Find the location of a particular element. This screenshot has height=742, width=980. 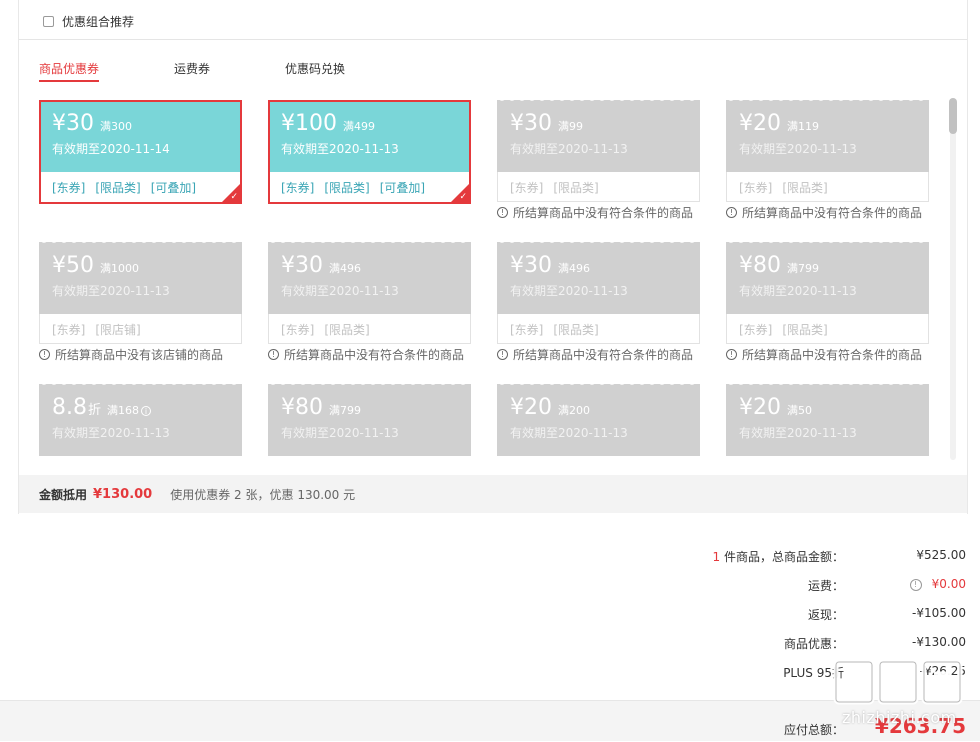

summary-description: 使用优惠券 2 张，优惠 130.00 元 is located at coordinates (263, 494).